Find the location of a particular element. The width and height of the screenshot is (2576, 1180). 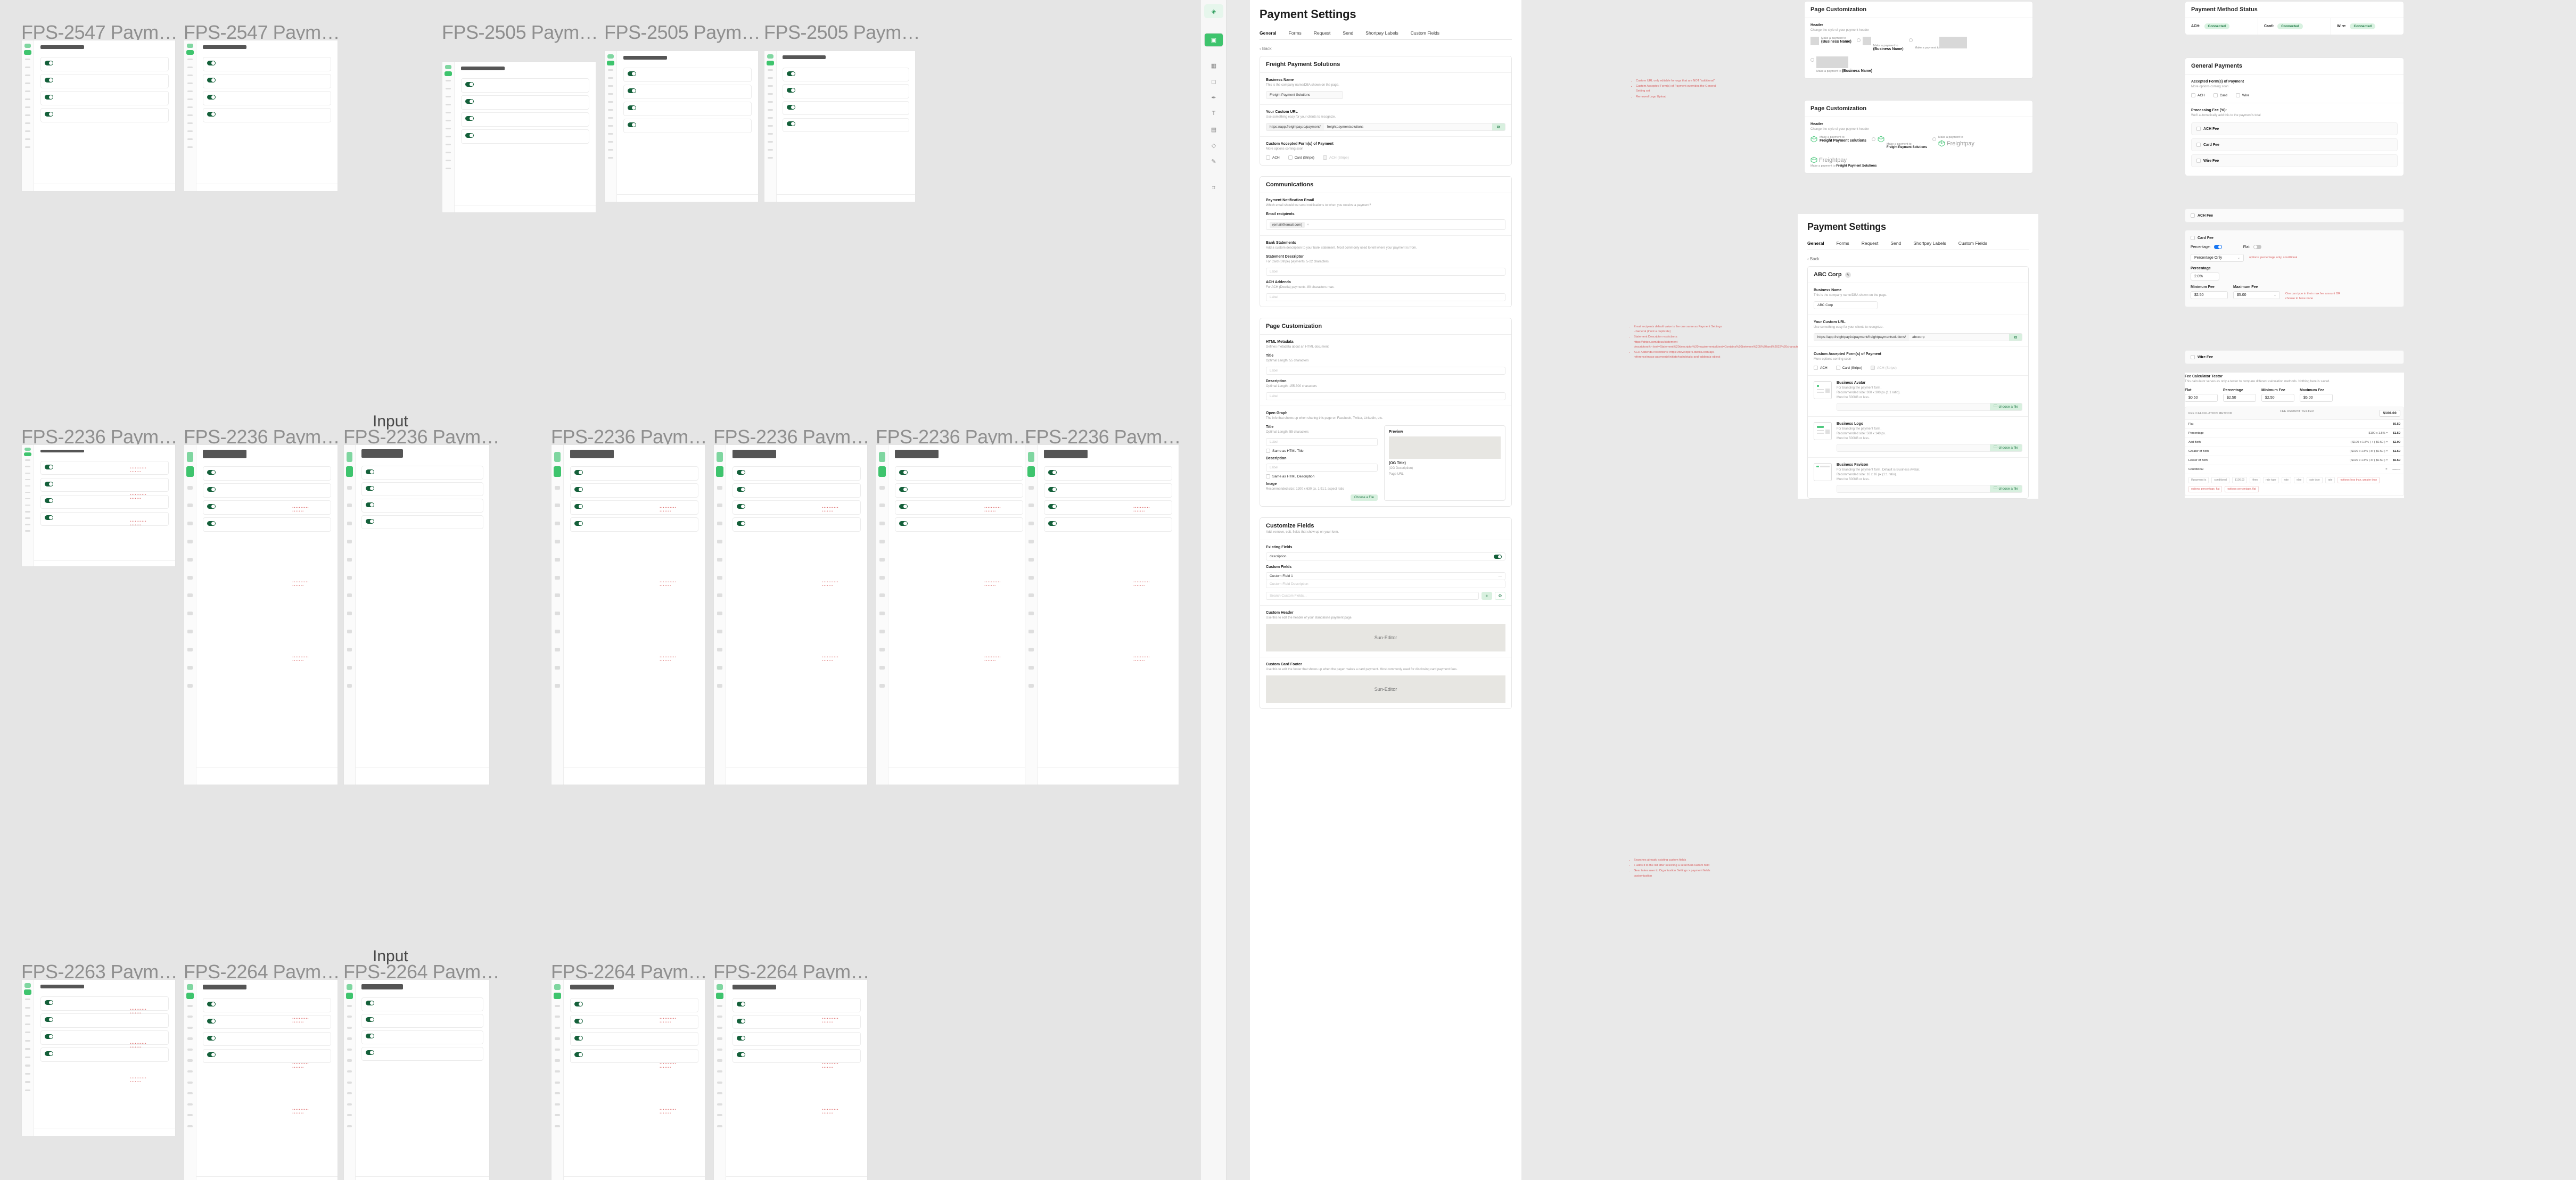

header-style-option: Make a payment to Freightpay is located at coordinates (1953, 141).